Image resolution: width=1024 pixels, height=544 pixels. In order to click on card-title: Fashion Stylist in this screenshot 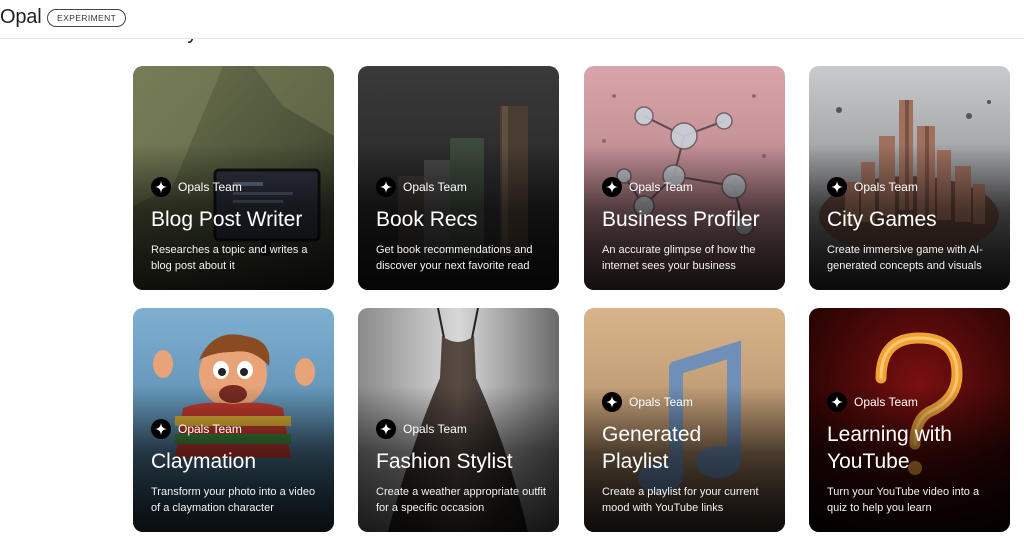, I will do `click(444, 461)`.